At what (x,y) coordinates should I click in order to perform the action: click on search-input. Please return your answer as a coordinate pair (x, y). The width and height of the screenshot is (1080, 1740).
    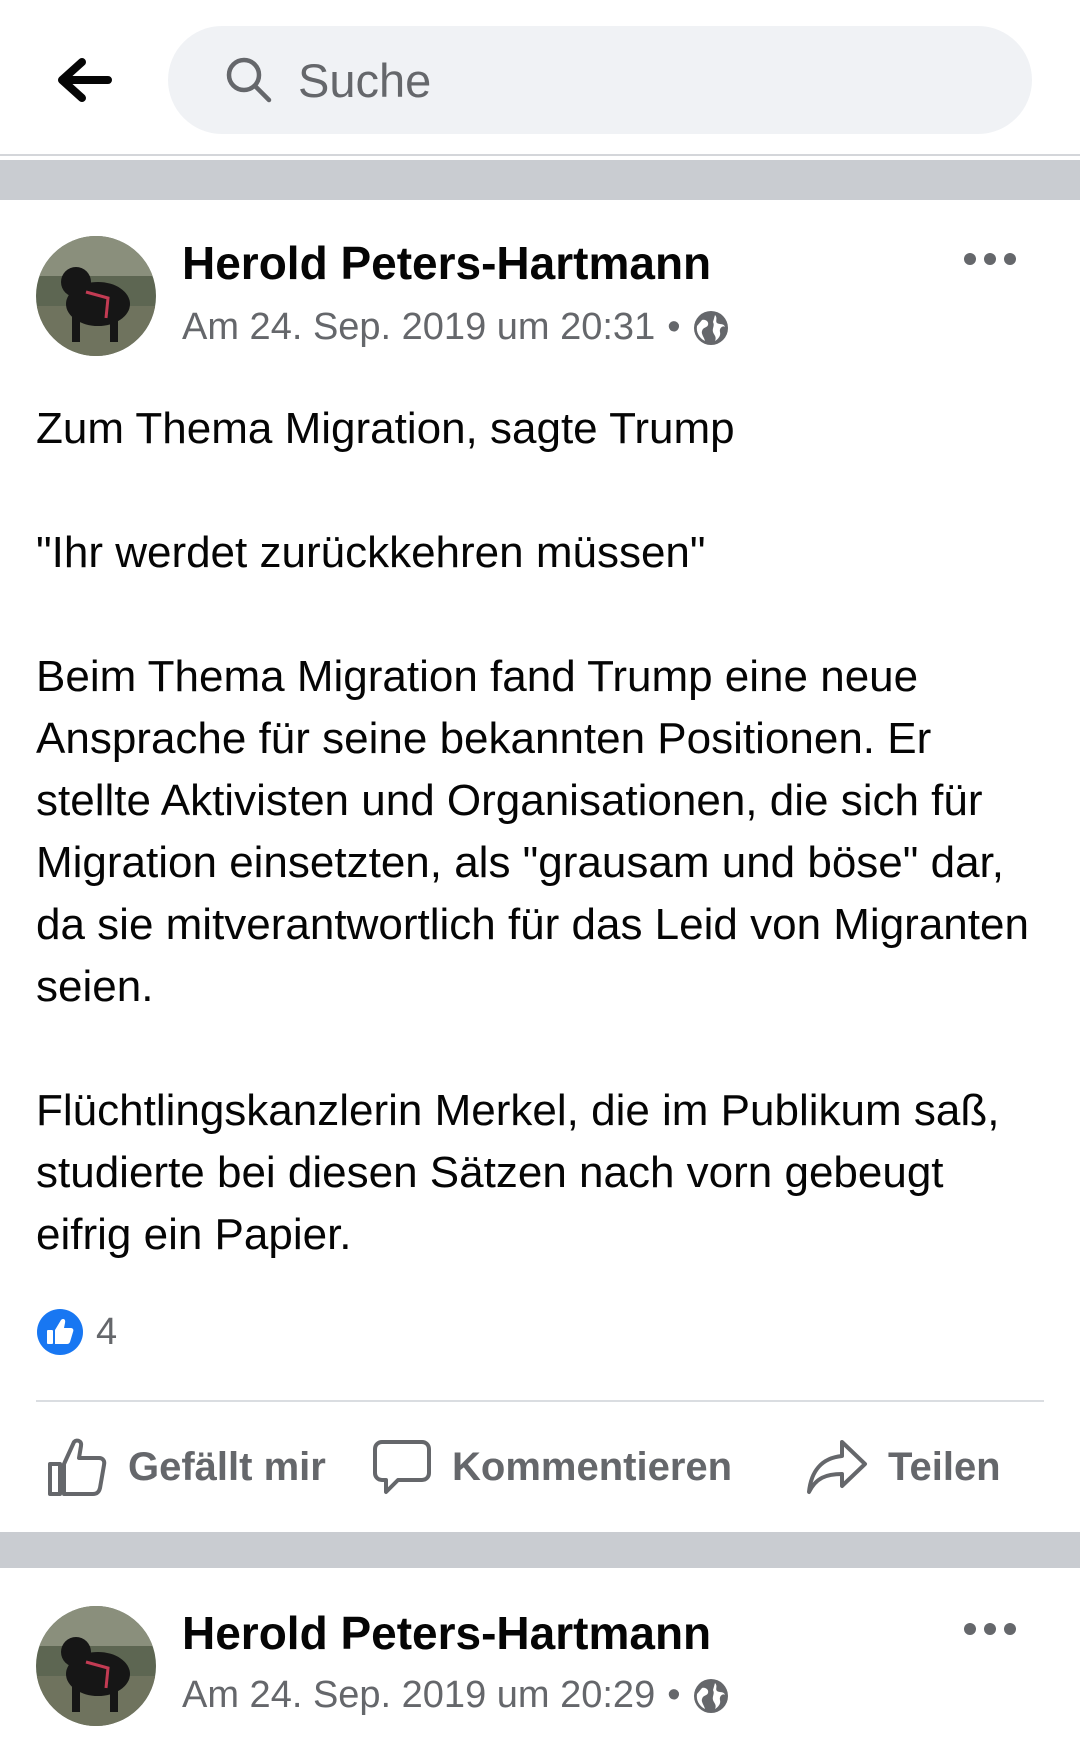
    Looking at the image, I should click on (618, 80).